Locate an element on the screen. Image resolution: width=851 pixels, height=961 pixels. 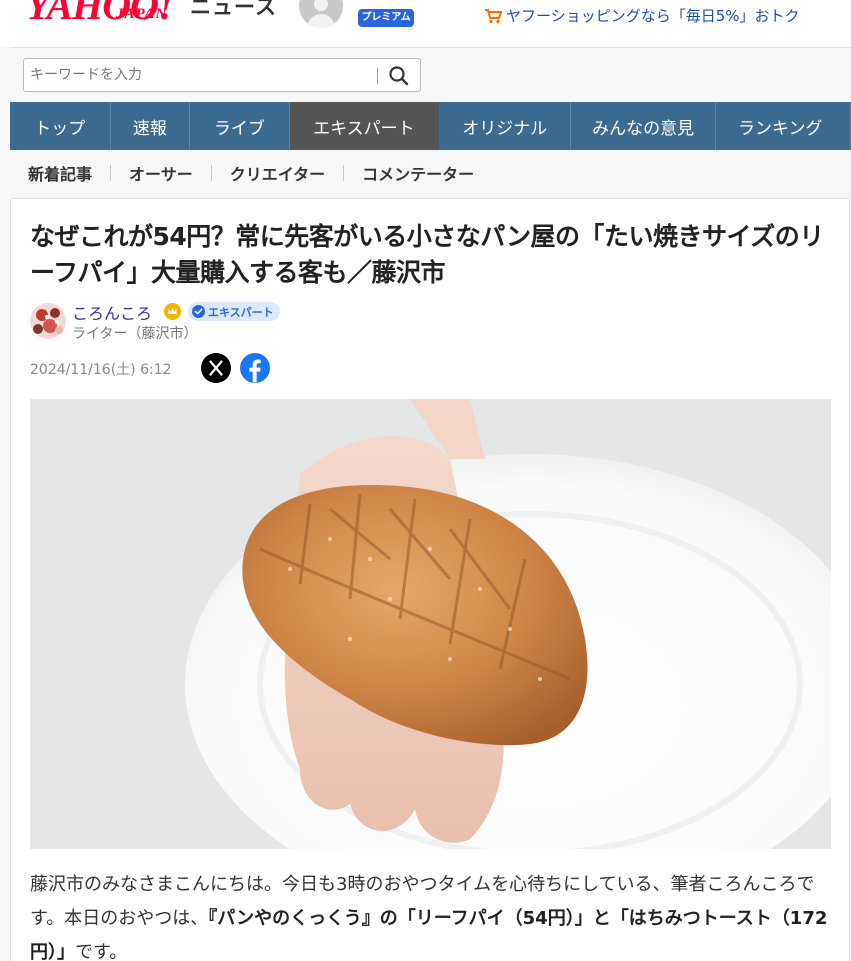
facebook-share-button is located at coordinates (255, 368).